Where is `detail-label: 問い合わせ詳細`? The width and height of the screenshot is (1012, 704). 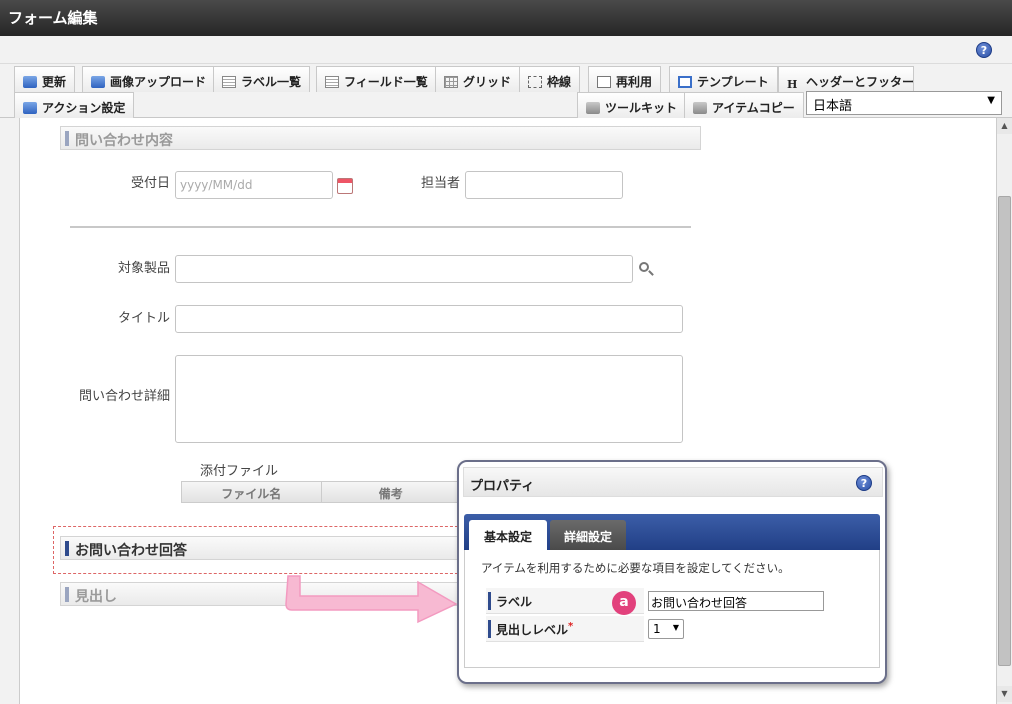
detail-label: 問い合わせ詳細 is located at coordinates (124, 396).